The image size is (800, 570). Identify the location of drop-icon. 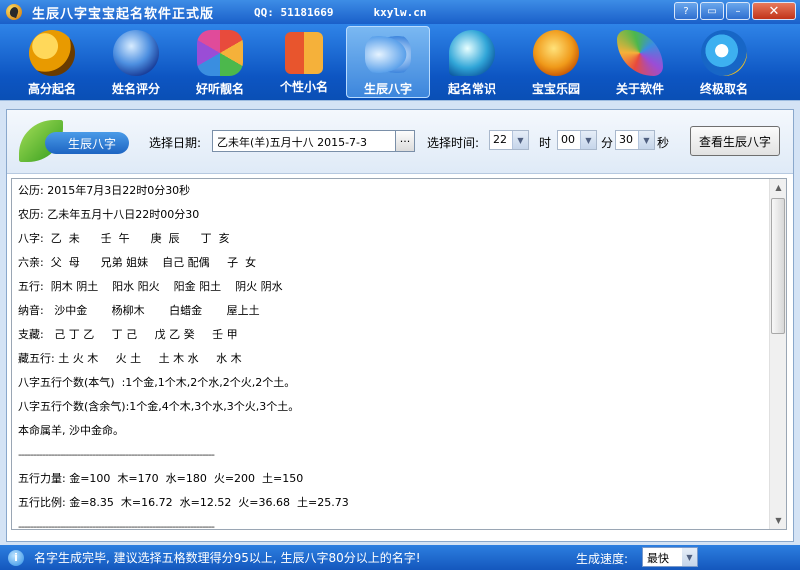
(472, 53).